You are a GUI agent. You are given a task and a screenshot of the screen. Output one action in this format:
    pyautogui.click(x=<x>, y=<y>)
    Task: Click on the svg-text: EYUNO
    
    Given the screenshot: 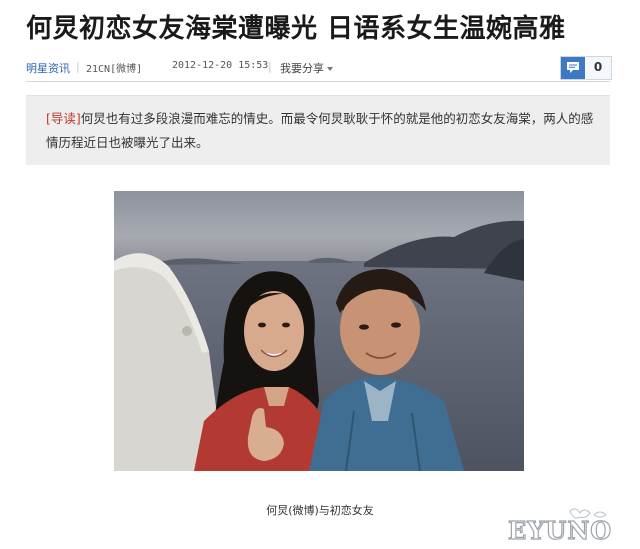 What is the action you would take?
    pyautogui.click(x=560, y=530)
    